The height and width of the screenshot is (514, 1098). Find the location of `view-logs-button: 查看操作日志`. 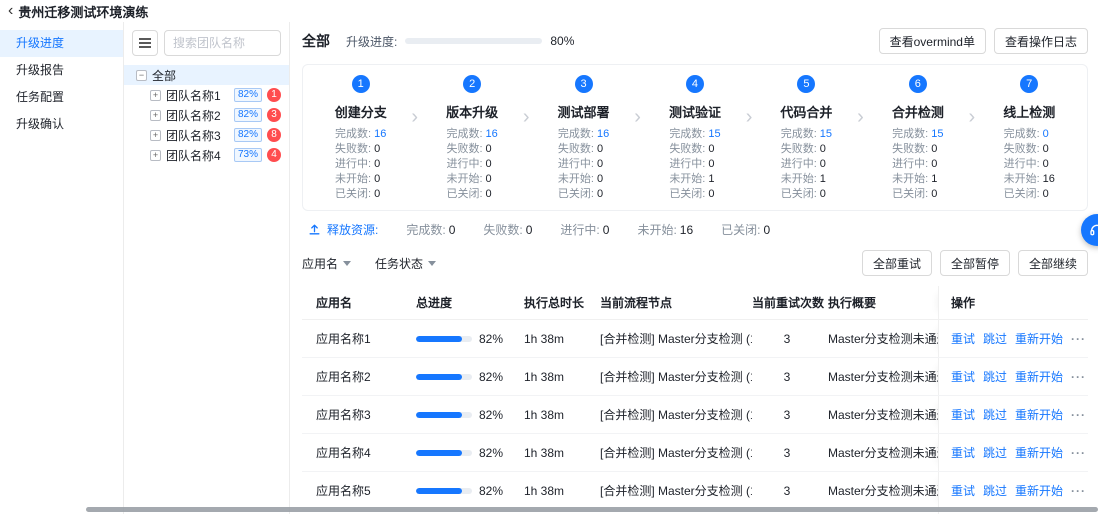

view-logs-button: 查看操作日志 is located at coordinates (1040, 41).